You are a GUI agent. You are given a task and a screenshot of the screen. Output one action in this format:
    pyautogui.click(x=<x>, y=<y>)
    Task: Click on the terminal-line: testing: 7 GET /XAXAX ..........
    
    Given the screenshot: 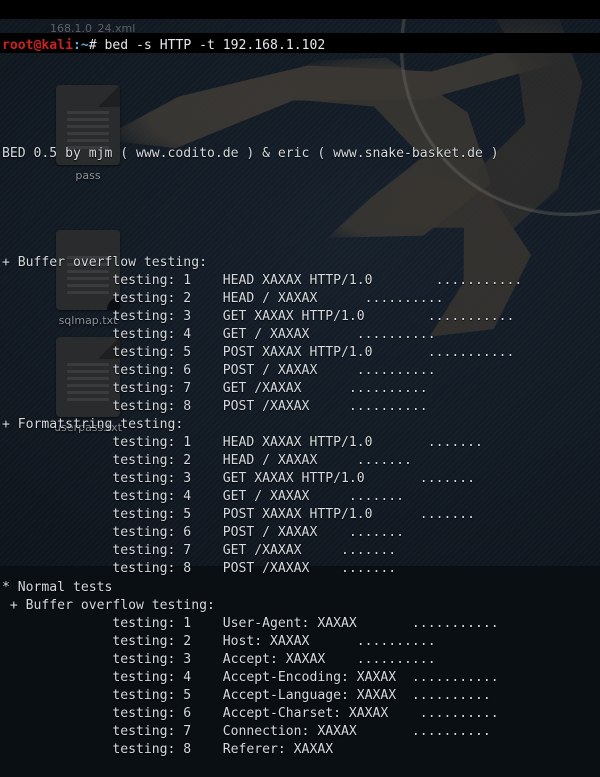 What is the action you would take?
    pyautogui.click(x=215, y=388)
    